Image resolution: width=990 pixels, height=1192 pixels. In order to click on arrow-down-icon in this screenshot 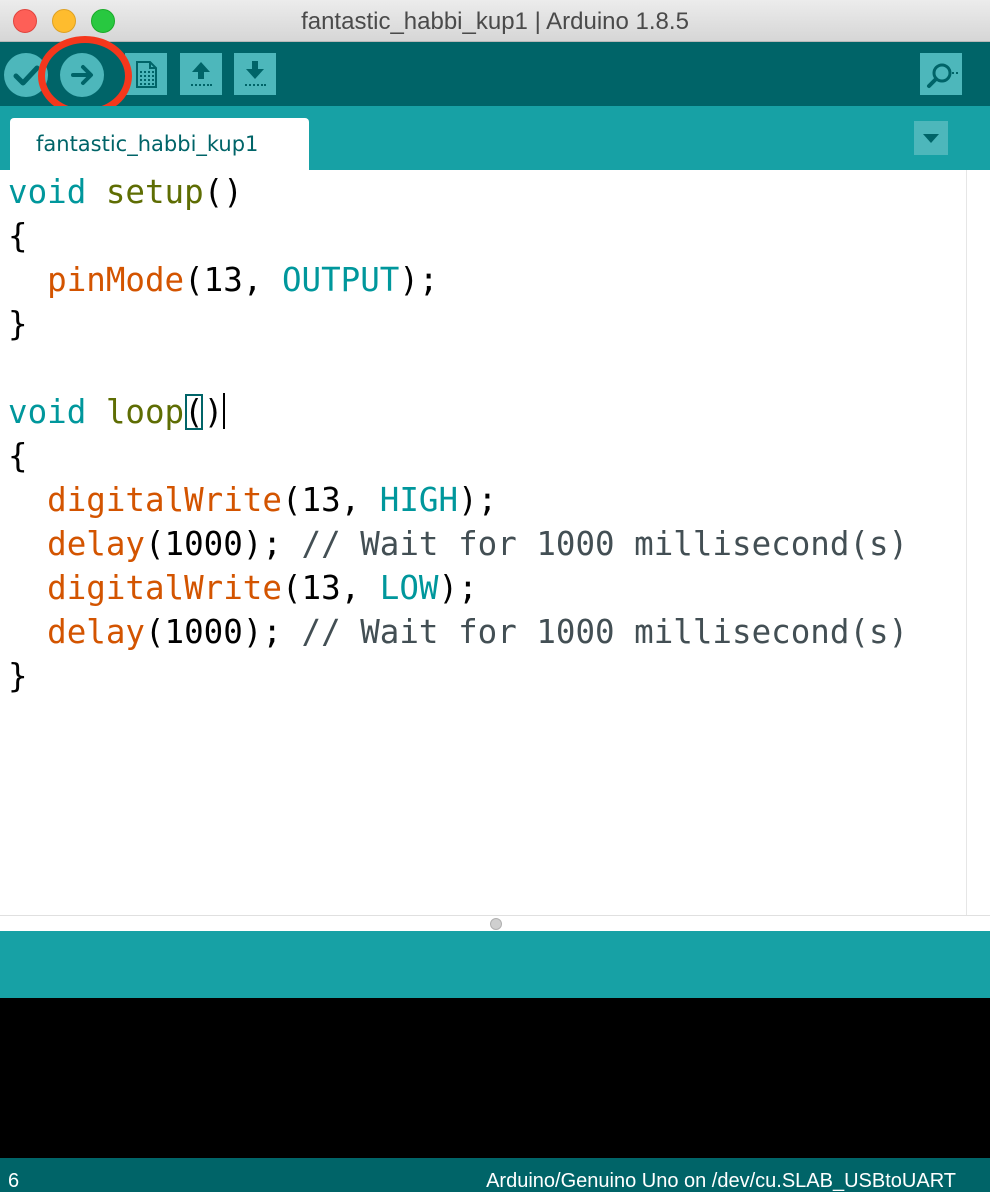, I will do `click(255, 73)`.